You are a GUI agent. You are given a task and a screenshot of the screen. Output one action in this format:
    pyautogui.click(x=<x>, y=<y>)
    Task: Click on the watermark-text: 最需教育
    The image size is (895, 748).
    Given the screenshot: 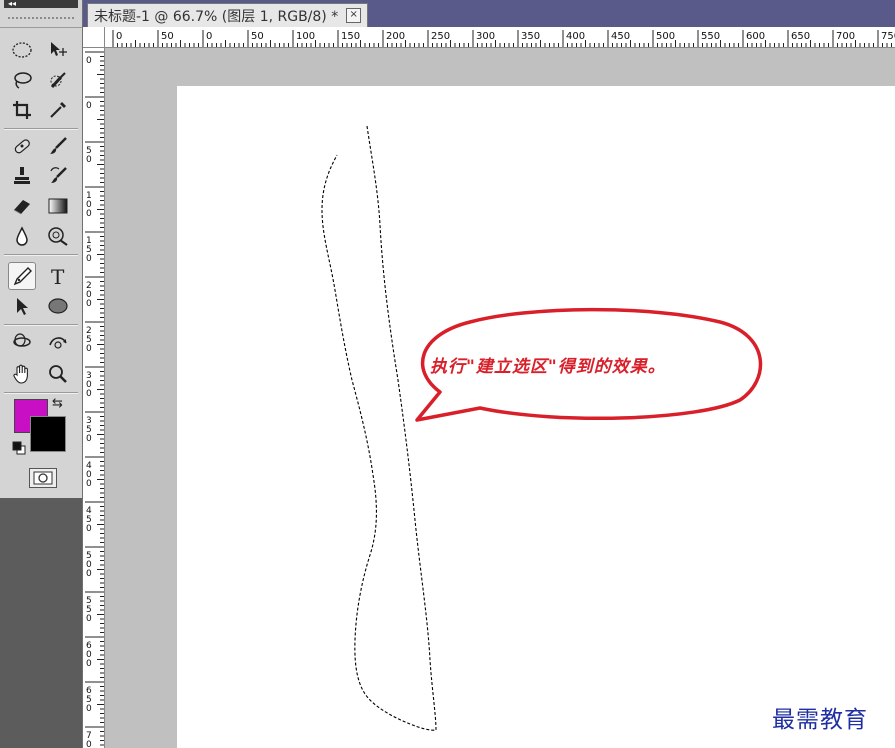 What is the action you would take?
    pyautogui.click(x=820, y=720)
    